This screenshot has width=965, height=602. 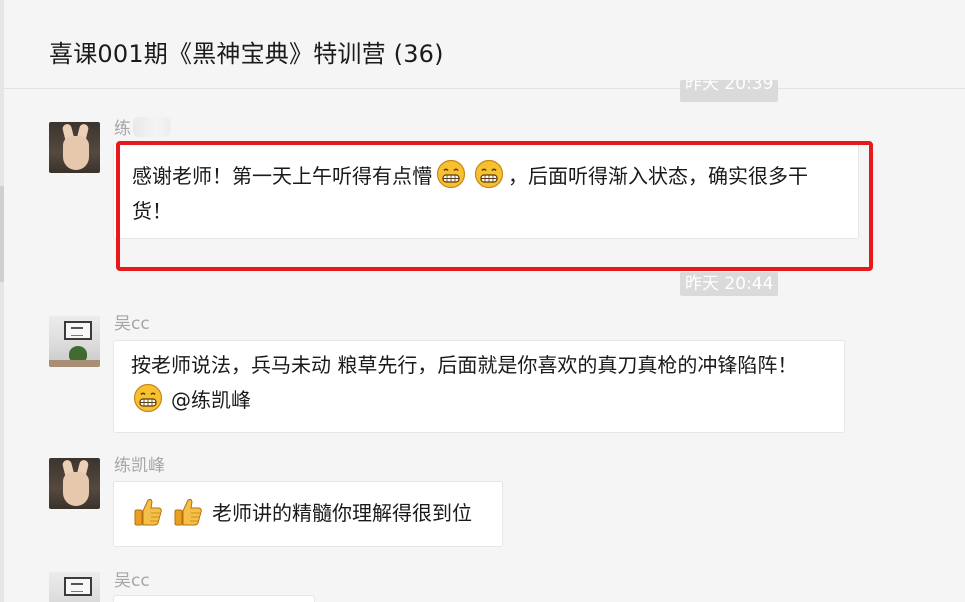 I want to click on message-bubble: 按老师说法，兵马未动 粮草先行，后面就是你喜欢的真刀真枪的冲锋陷阵！ @练凯峰, so click(x=479, y=386).